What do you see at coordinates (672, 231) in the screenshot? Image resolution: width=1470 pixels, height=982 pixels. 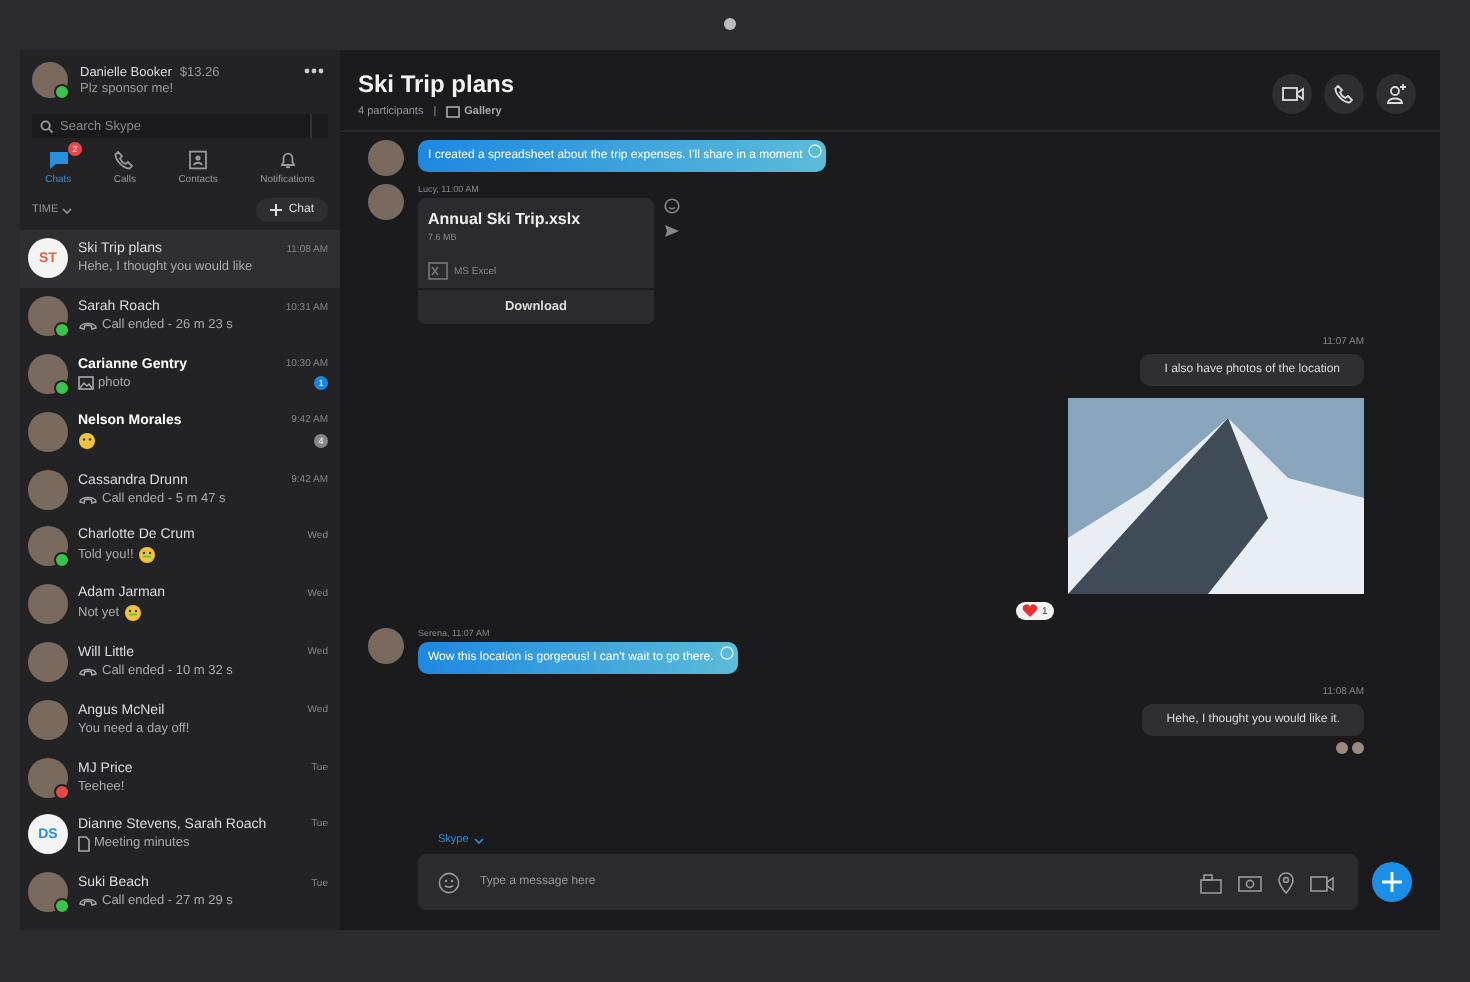 I see `forward-icon` at bounding box center [672, 231].